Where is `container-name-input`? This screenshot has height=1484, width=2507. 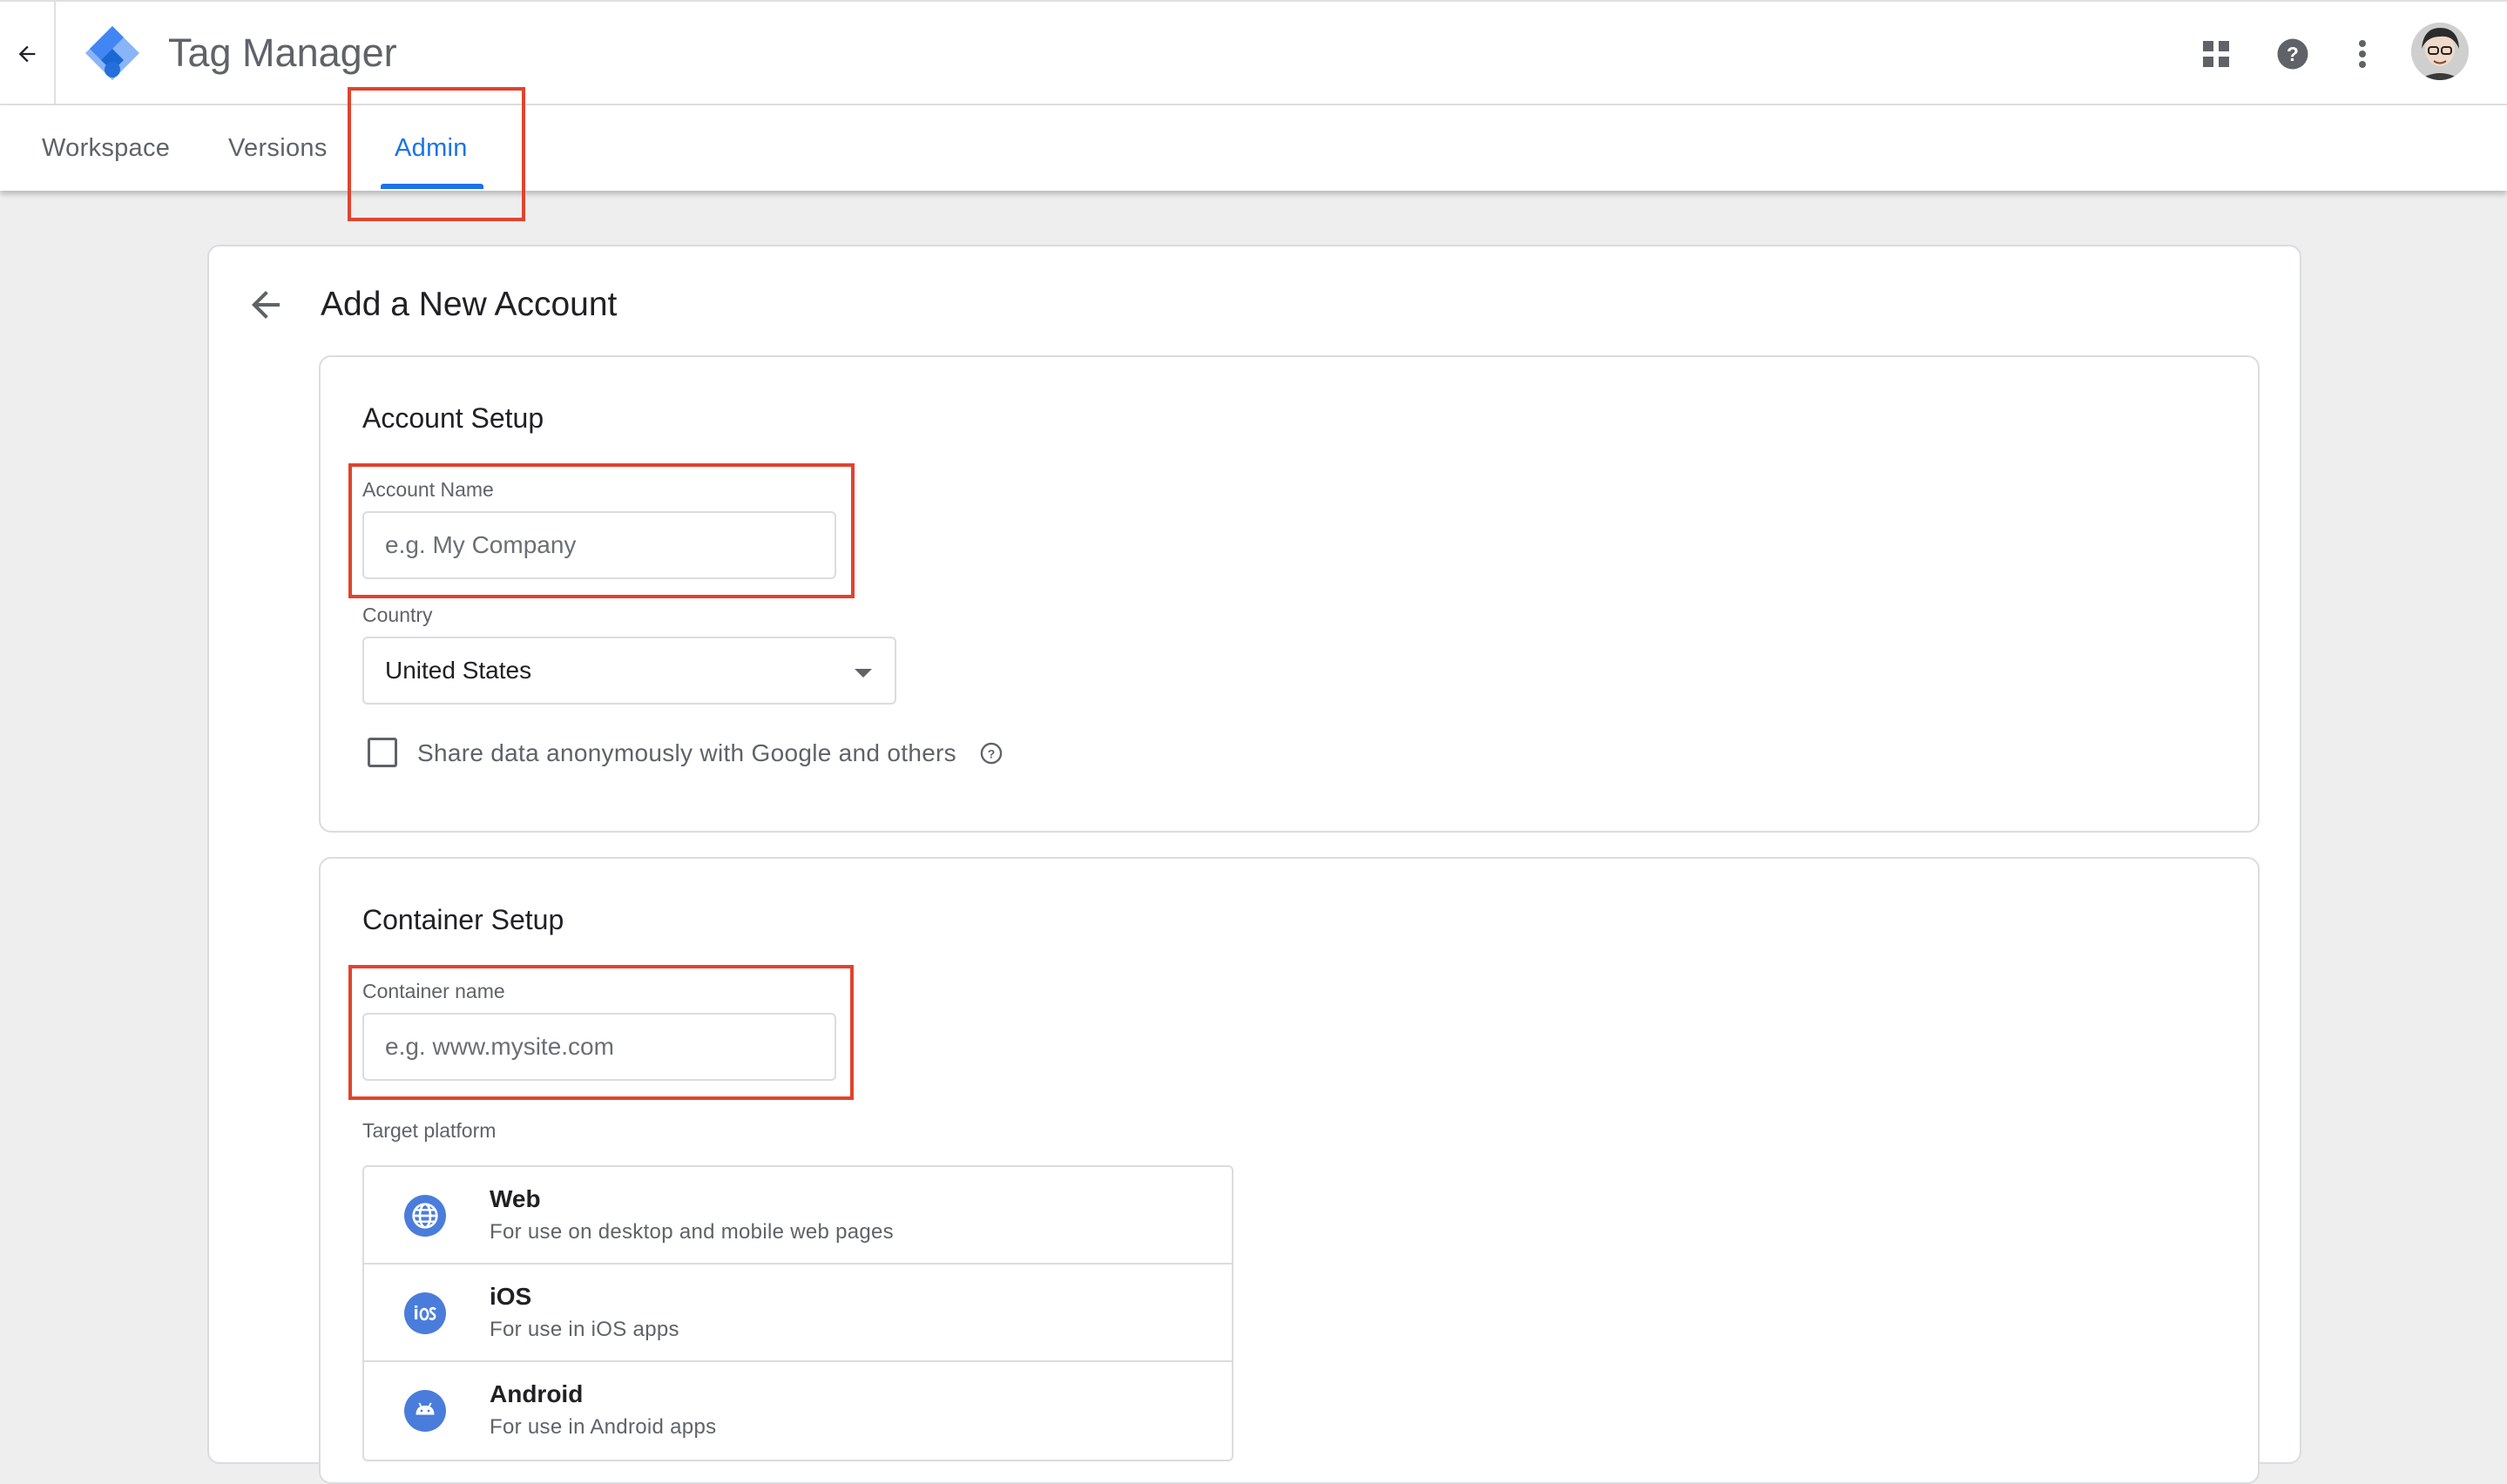 container-name-input is located at coordinates (599, 1047).